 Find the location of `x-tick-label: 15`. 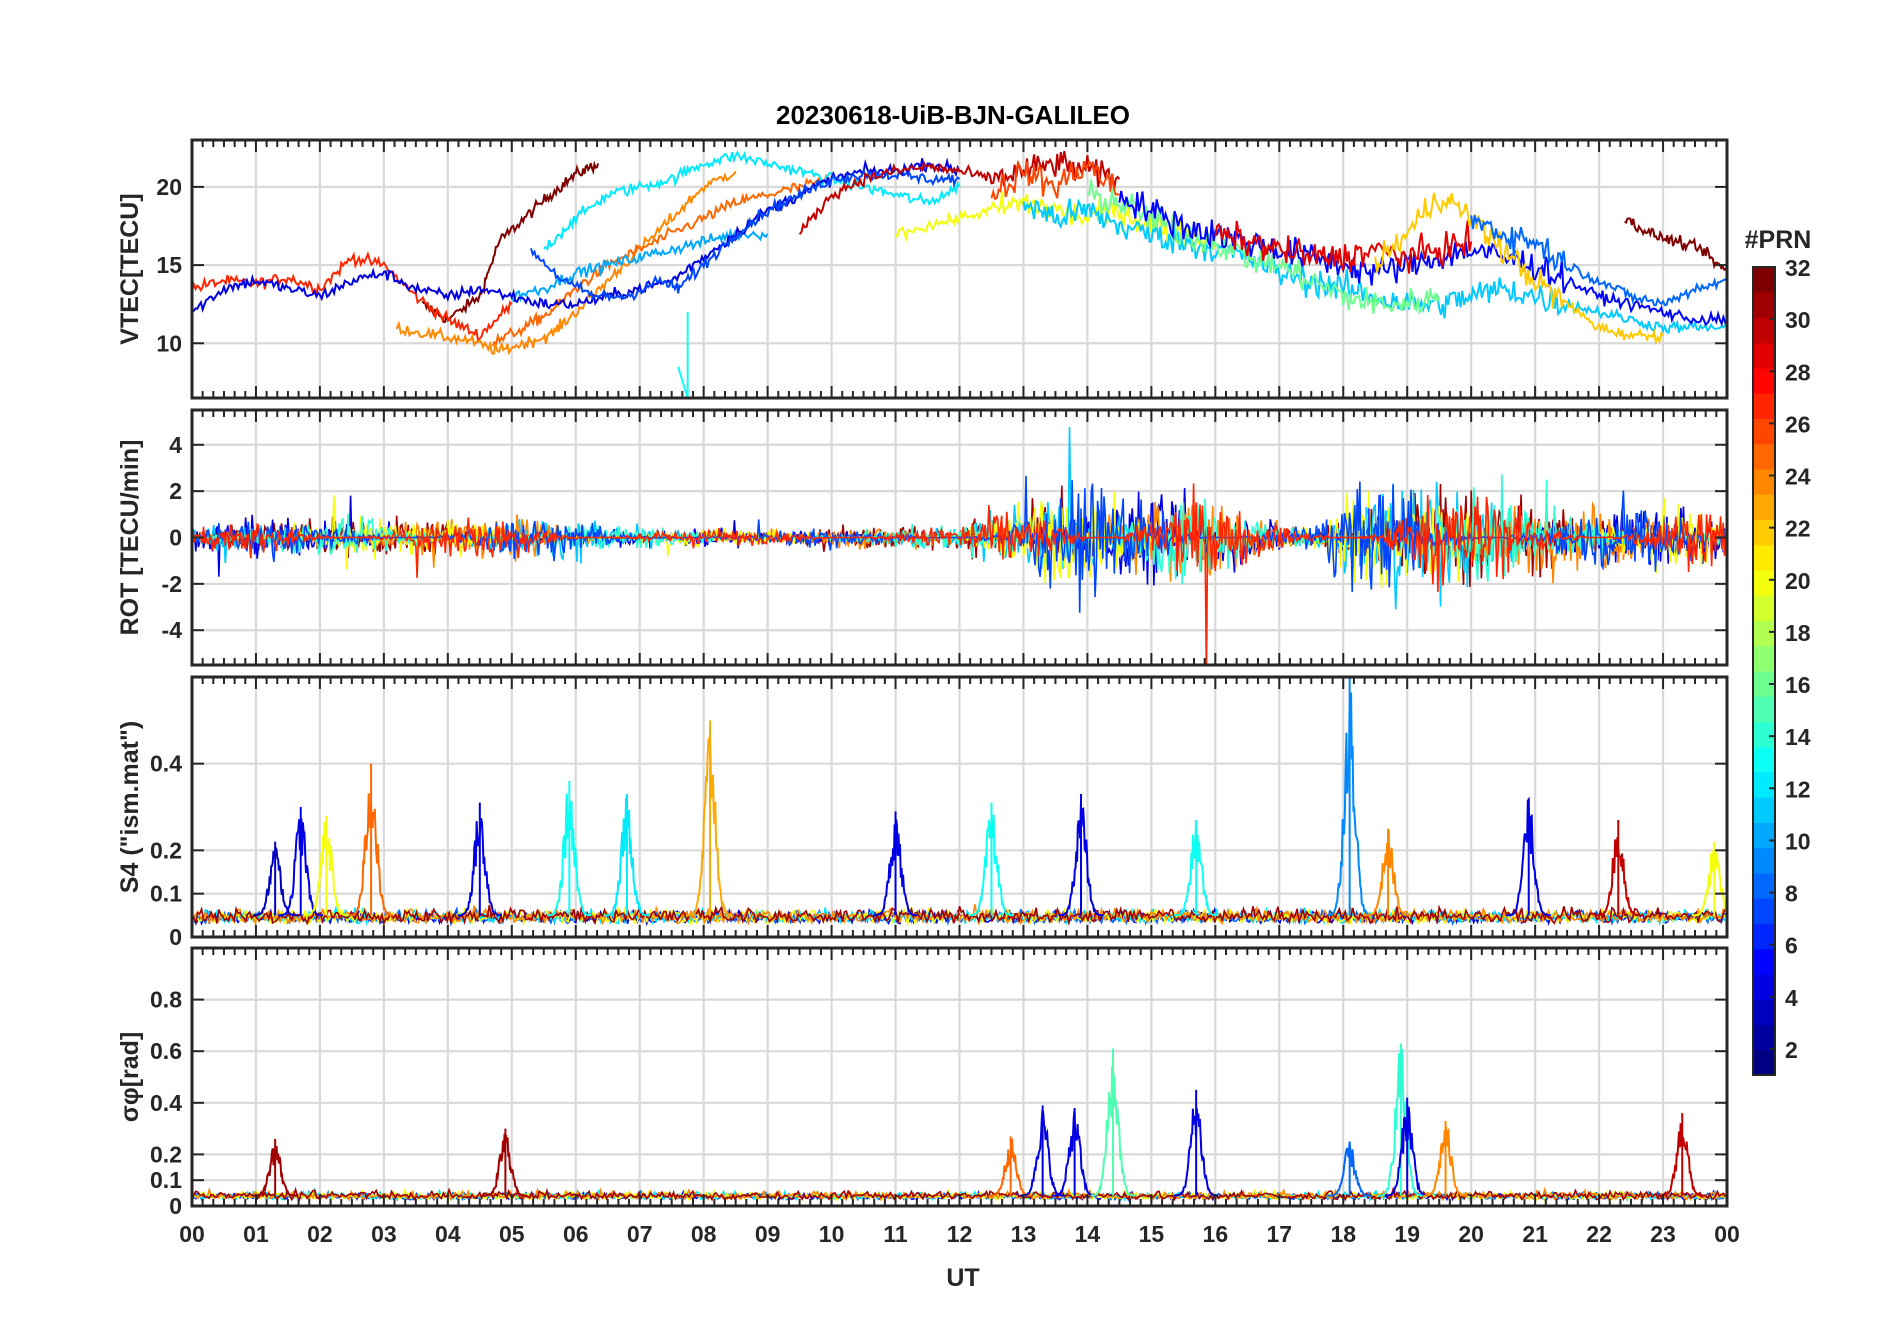

x-tick-label: 15 is located at coordinates (1152, 1234).